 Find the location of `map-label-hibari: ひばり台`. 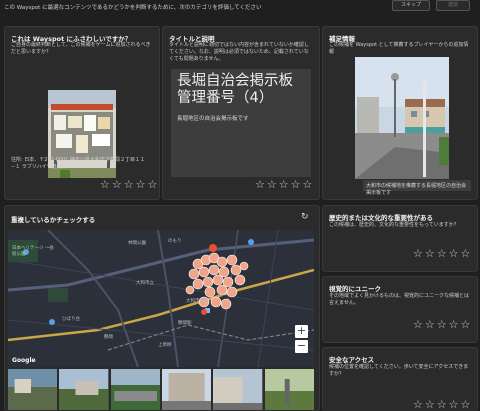

map-label-hibari: ひばり台 is located at coordinates (71, 319).